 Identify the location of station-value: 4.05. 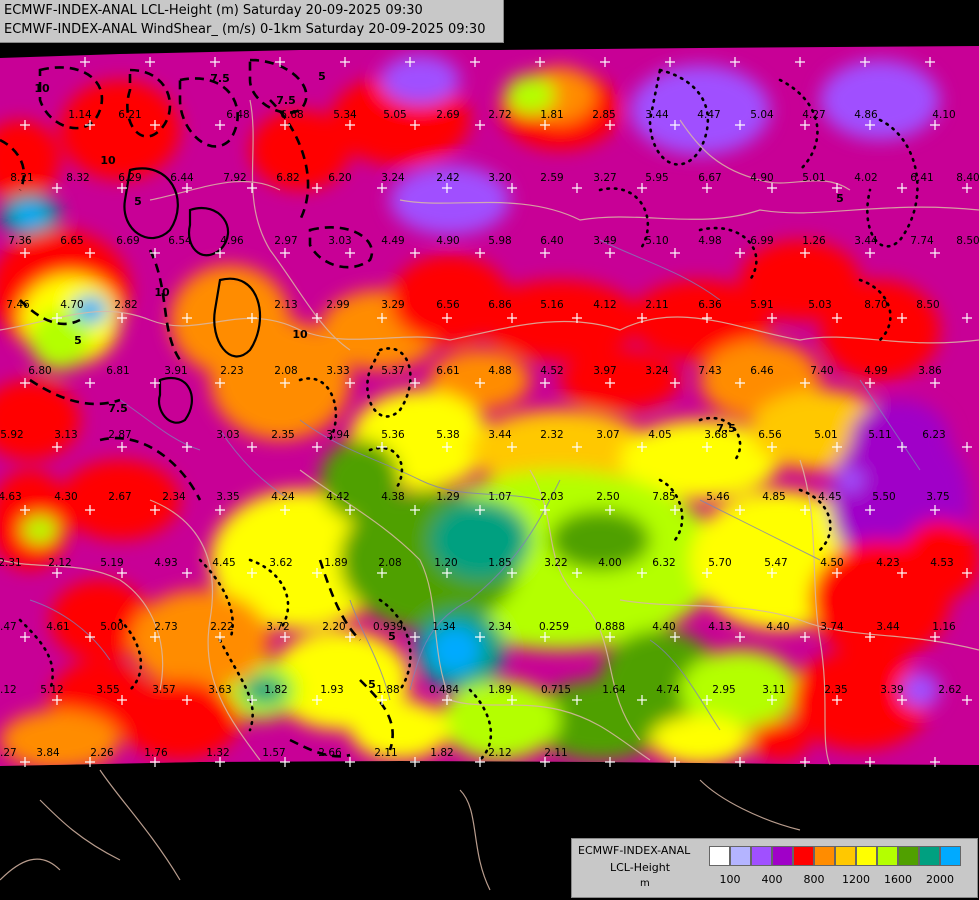
(659, 435).